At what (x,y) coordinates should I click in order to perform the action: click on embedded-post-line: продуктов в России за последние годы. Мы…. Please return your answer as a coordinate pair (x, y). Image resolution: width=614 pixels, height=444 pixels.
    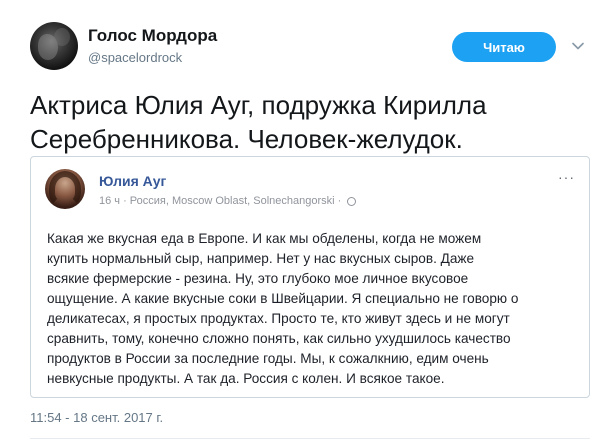
    Looking at the image, I should click on (268, 358).